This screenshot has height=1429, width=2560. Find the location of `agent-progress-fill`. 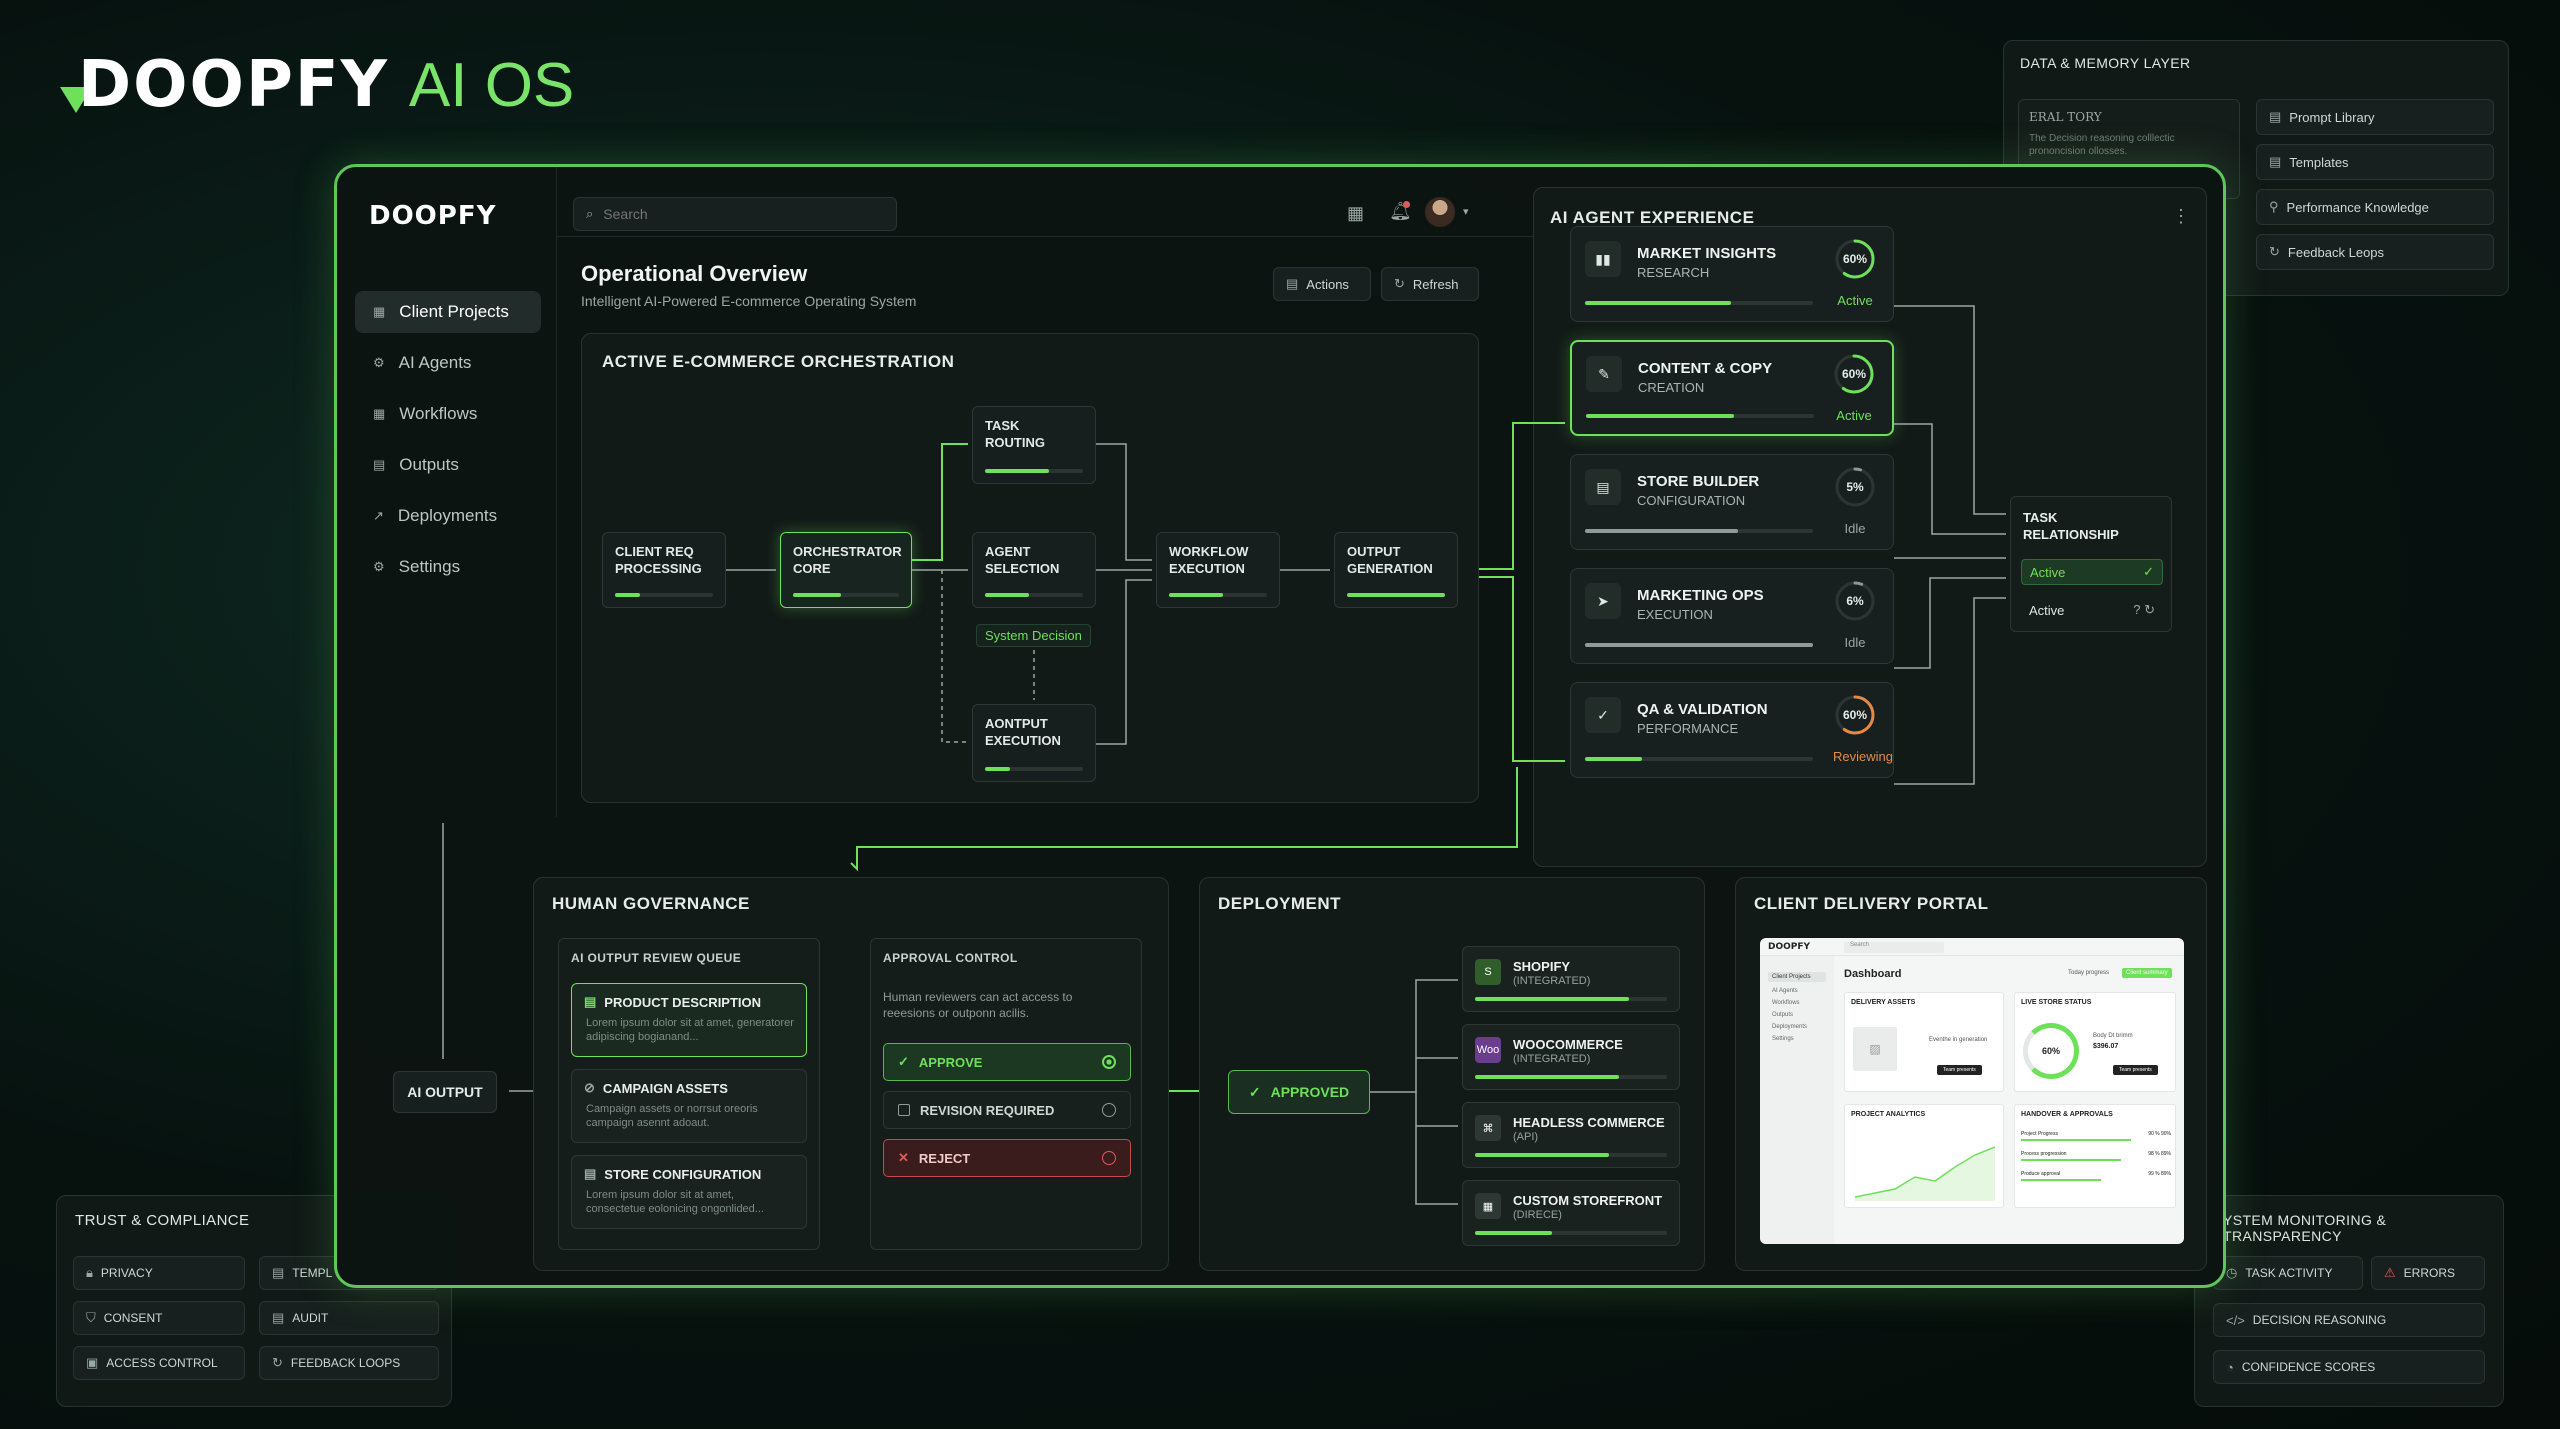

agent-progress-fill is located at coordinates (1658, 303).